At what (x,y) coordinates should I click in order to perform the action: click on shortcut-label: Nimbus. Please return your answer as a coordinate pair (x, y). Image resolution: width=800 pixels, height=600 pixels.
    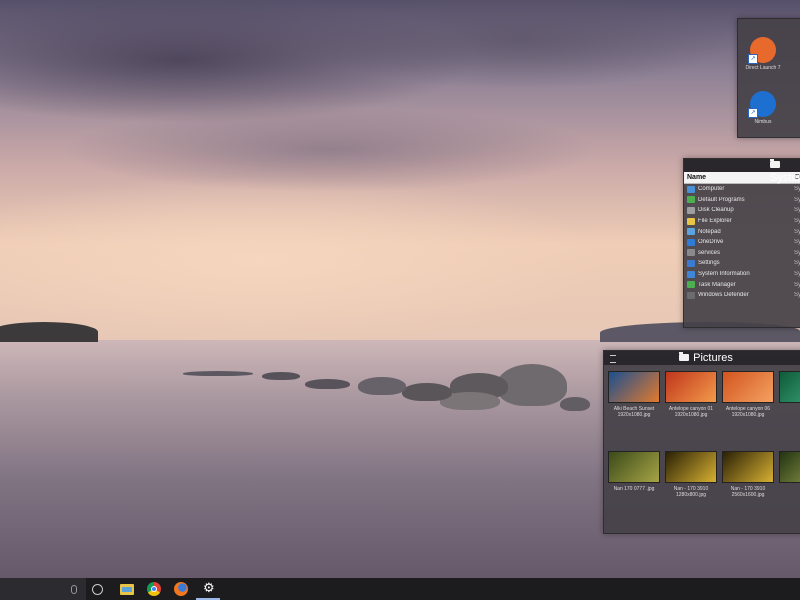
    Looking at the image, I should click on (763, 122).